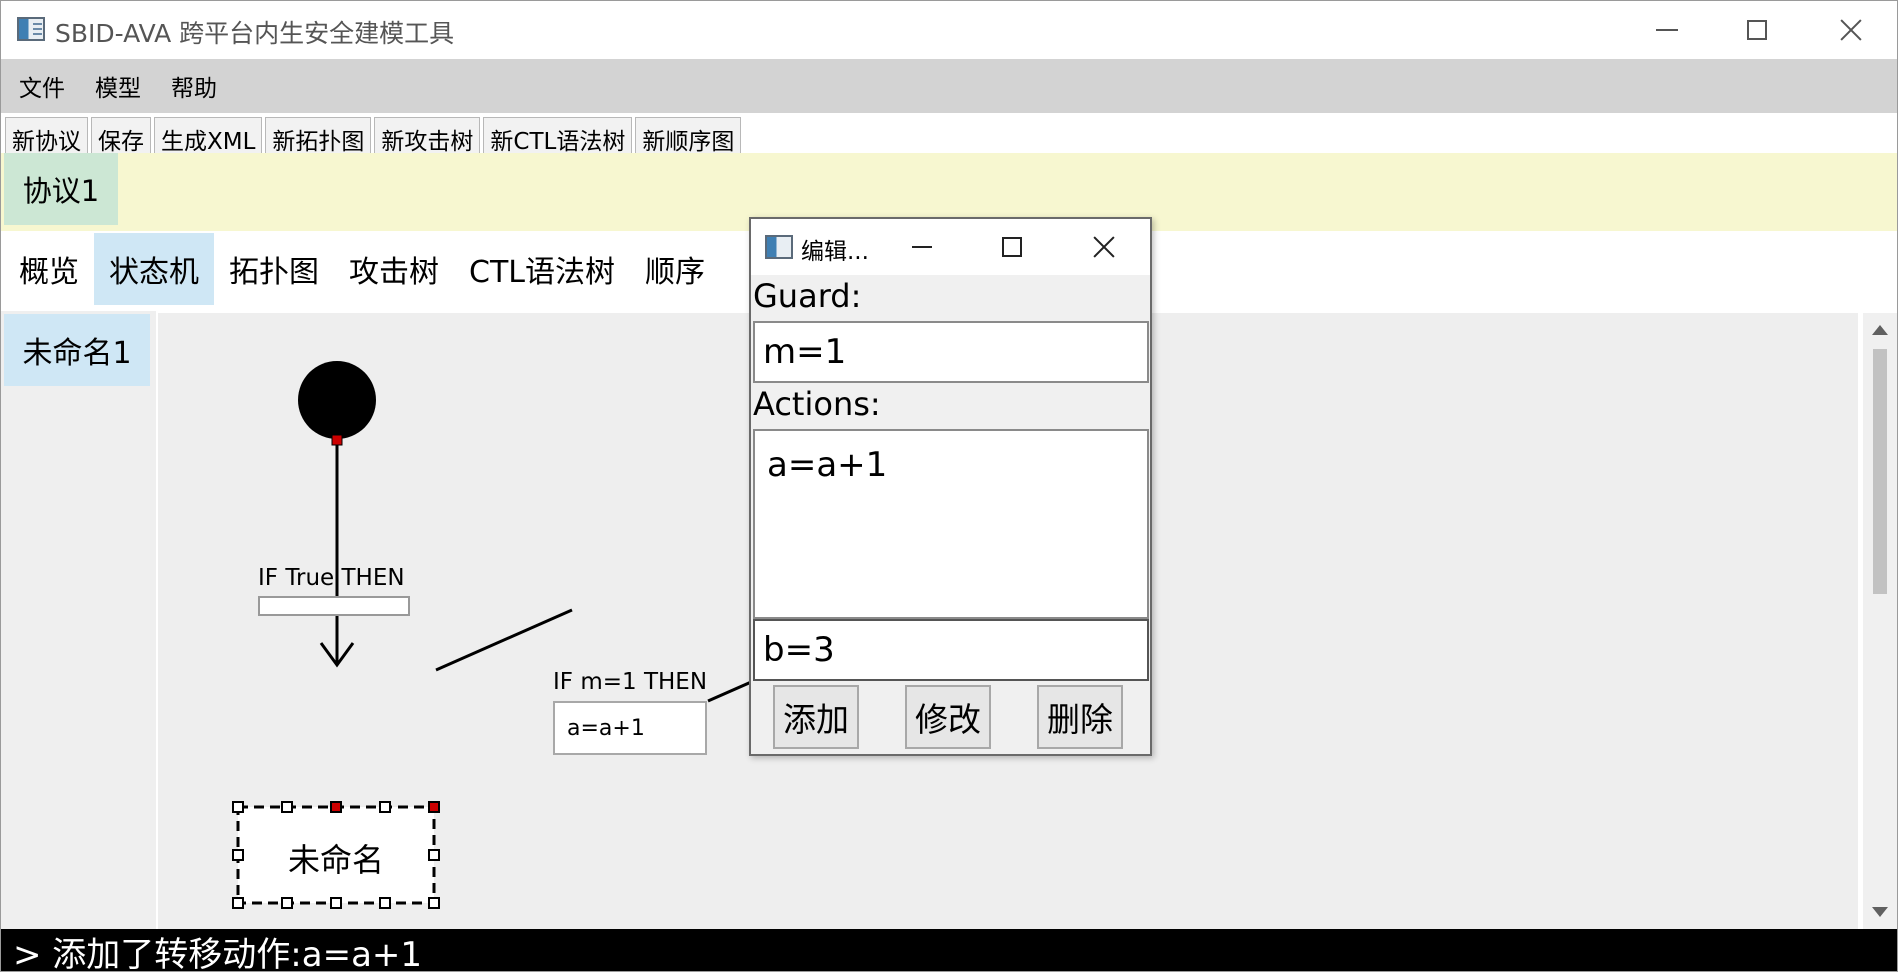 The image size is (1898, 972). What do you see at coordinates (542, 269) in the screenshot?
I see `tab-ctl-tree: CTL语法树` at bounding box center [542, 269].